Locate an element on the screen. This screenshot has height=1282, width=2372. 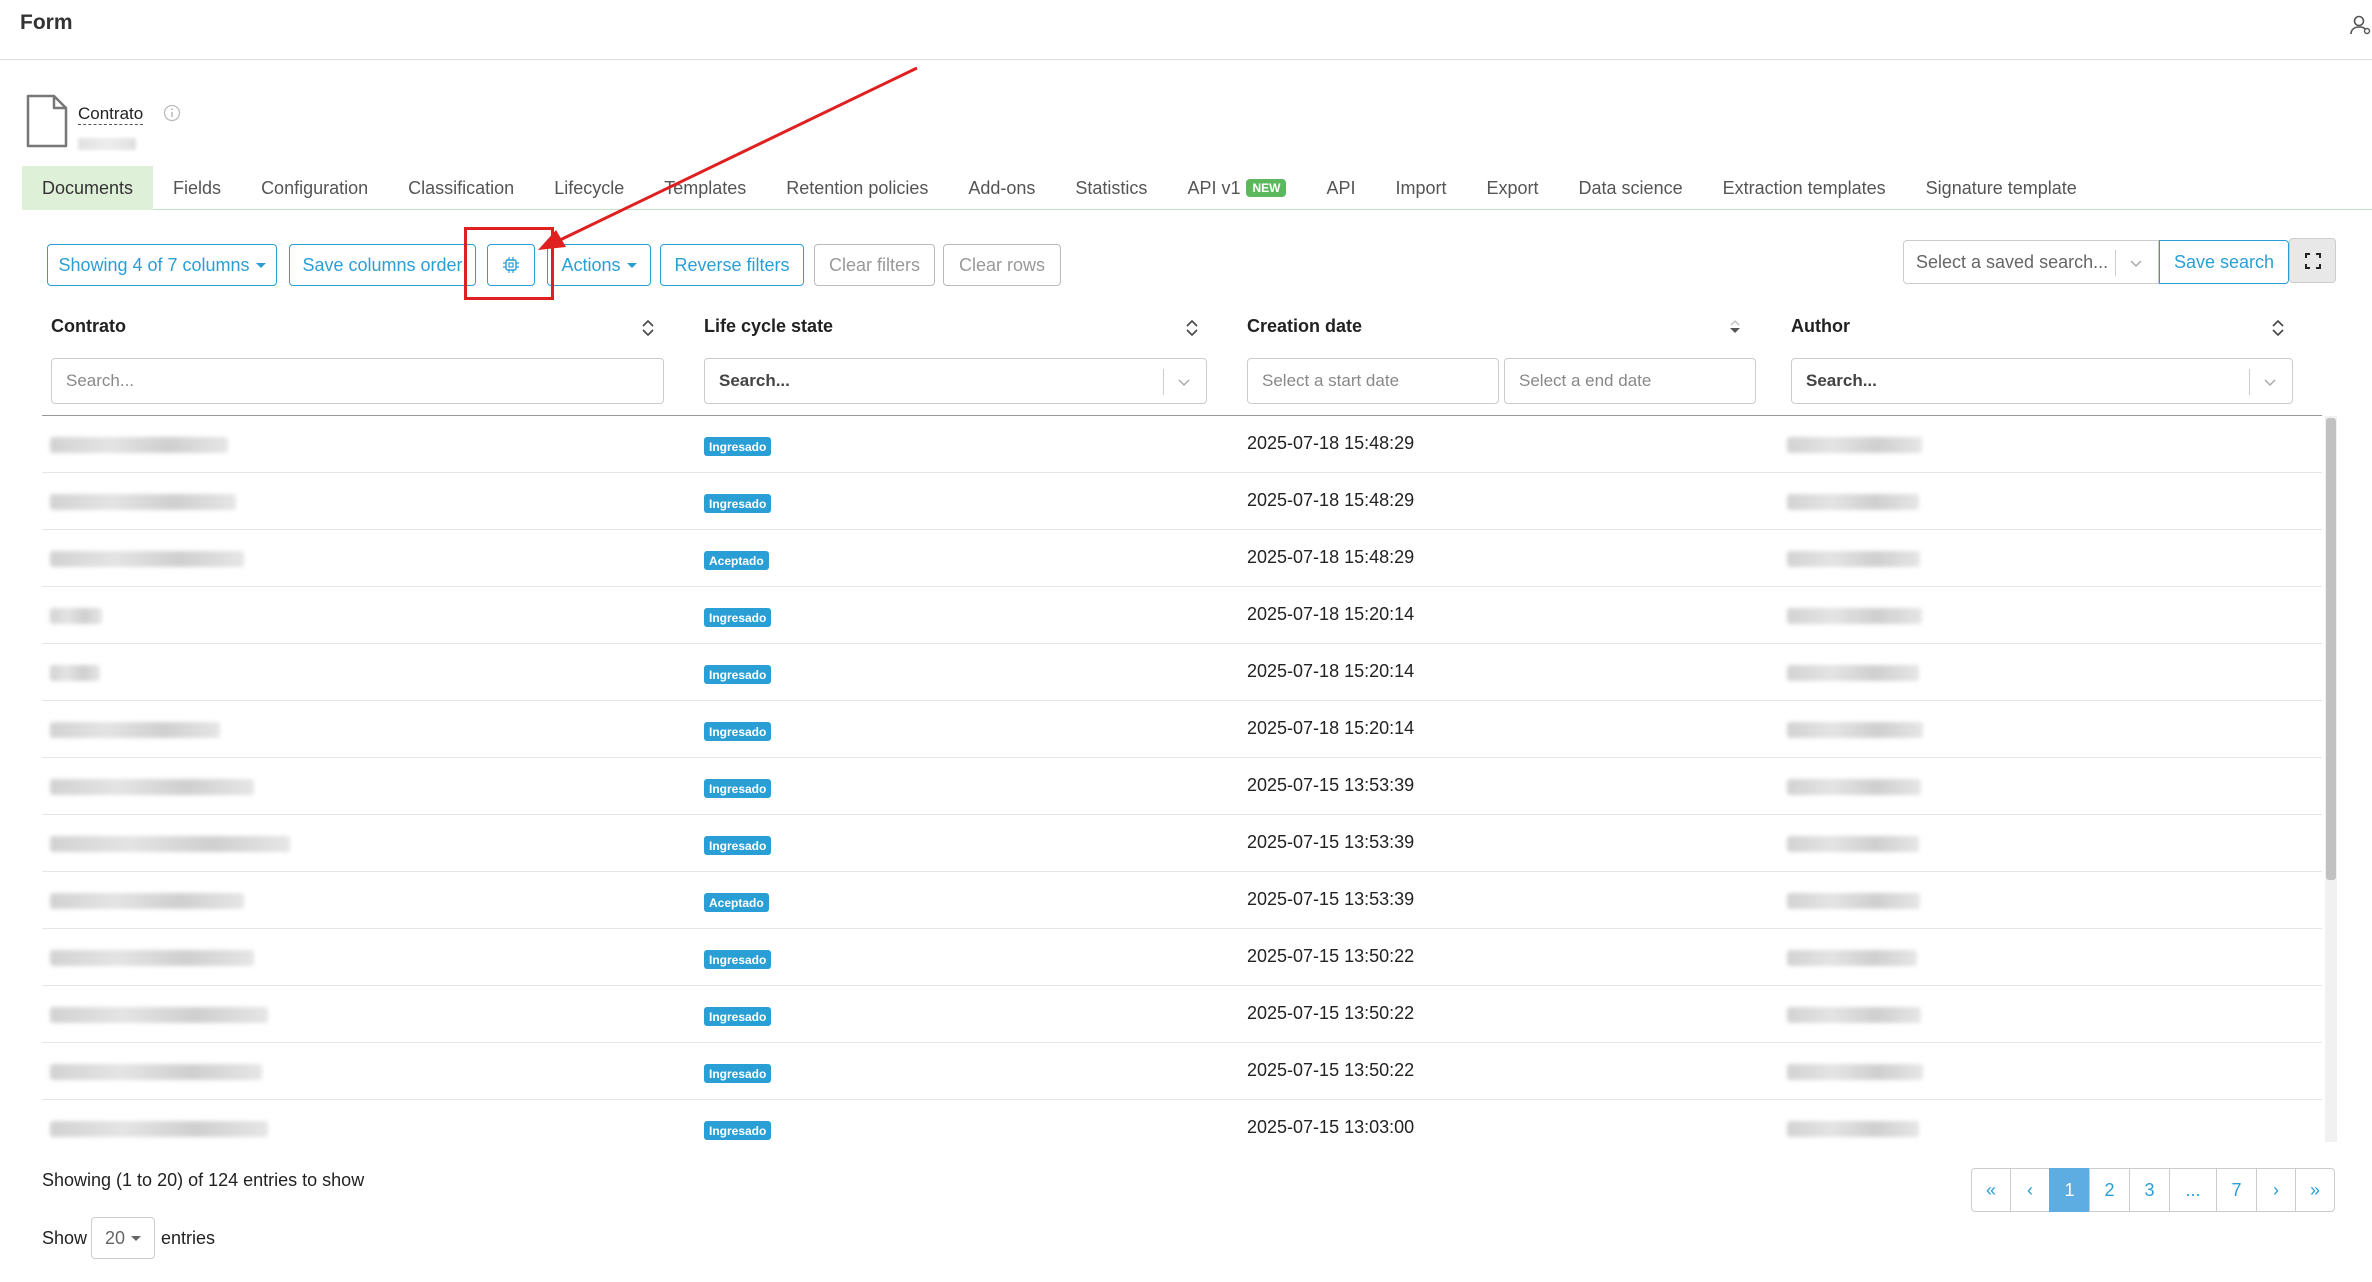
tab-signature-template: Signature template is located at coordinates (2001, 188).